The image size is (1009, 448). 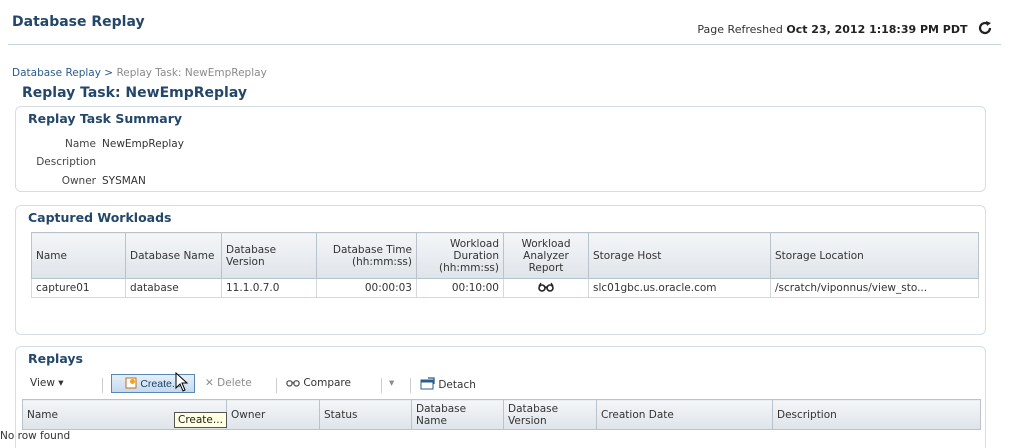 I want to click on create-icon, so click(x=132, y=383).